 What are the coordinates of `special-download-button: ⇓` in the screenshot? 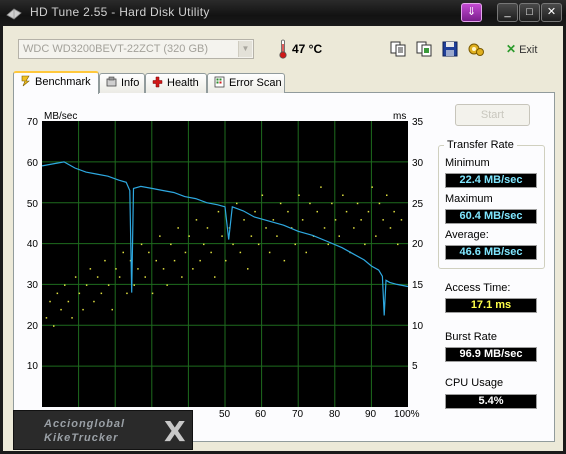 It's located at (471, 12).